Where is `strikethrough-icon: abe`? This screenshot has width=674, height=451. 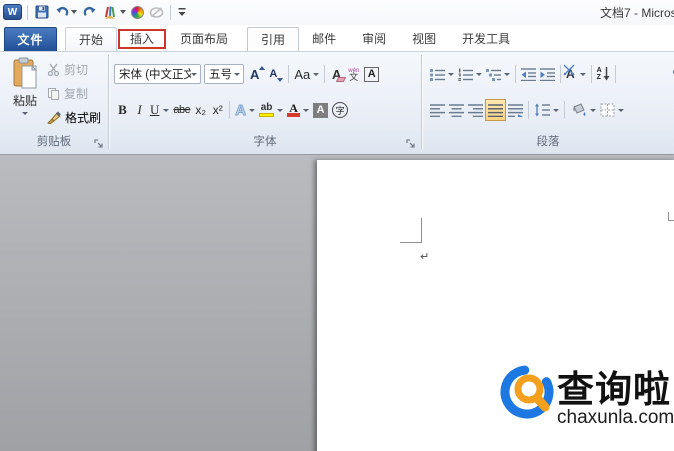
strikethrough-icon: abe is located at coordinates (182, 110).